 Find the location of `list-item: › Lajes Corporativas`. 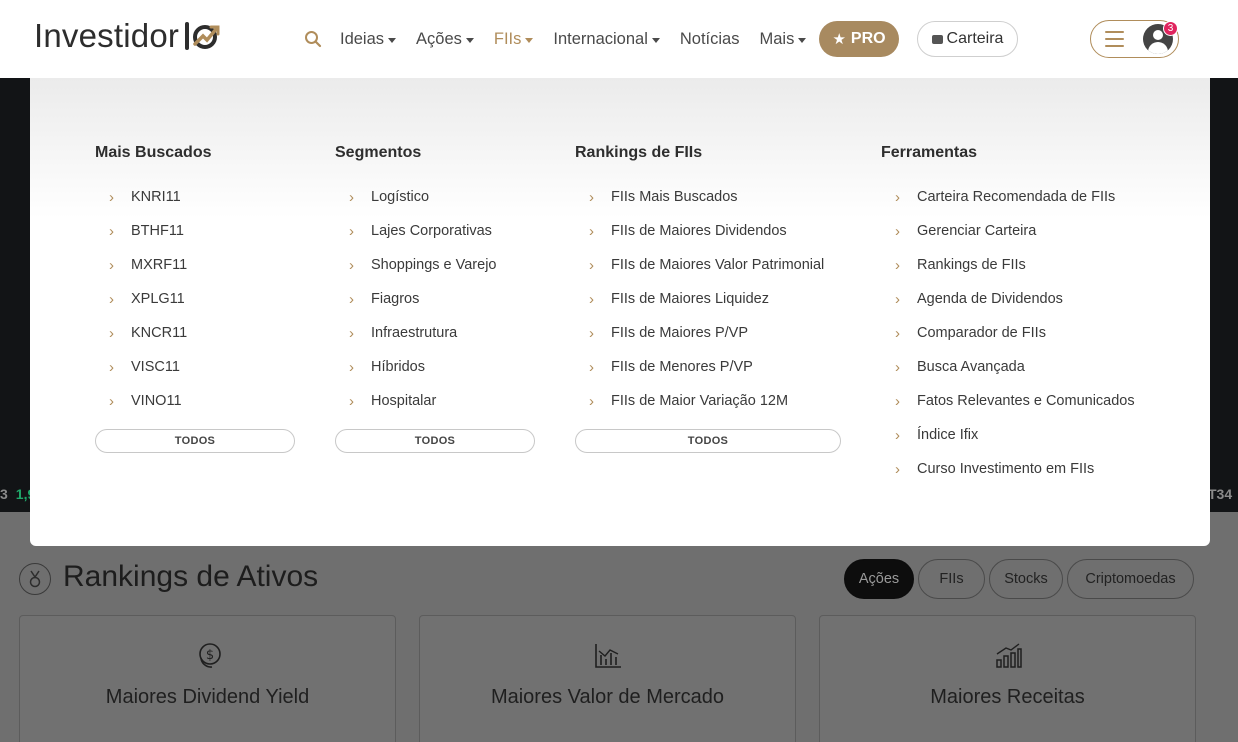

list-item: › Lajes Corporativas is located at coordinates (435, 231).